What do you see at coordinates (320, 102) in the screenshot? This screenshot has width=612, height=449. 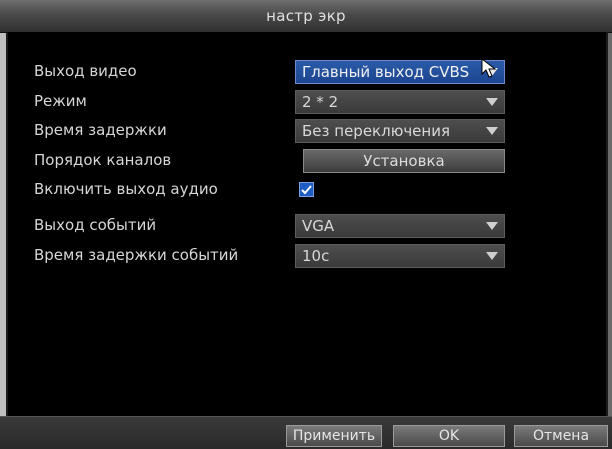 I see `mode-value: 2 * 2` at bounding box center [320, 102].